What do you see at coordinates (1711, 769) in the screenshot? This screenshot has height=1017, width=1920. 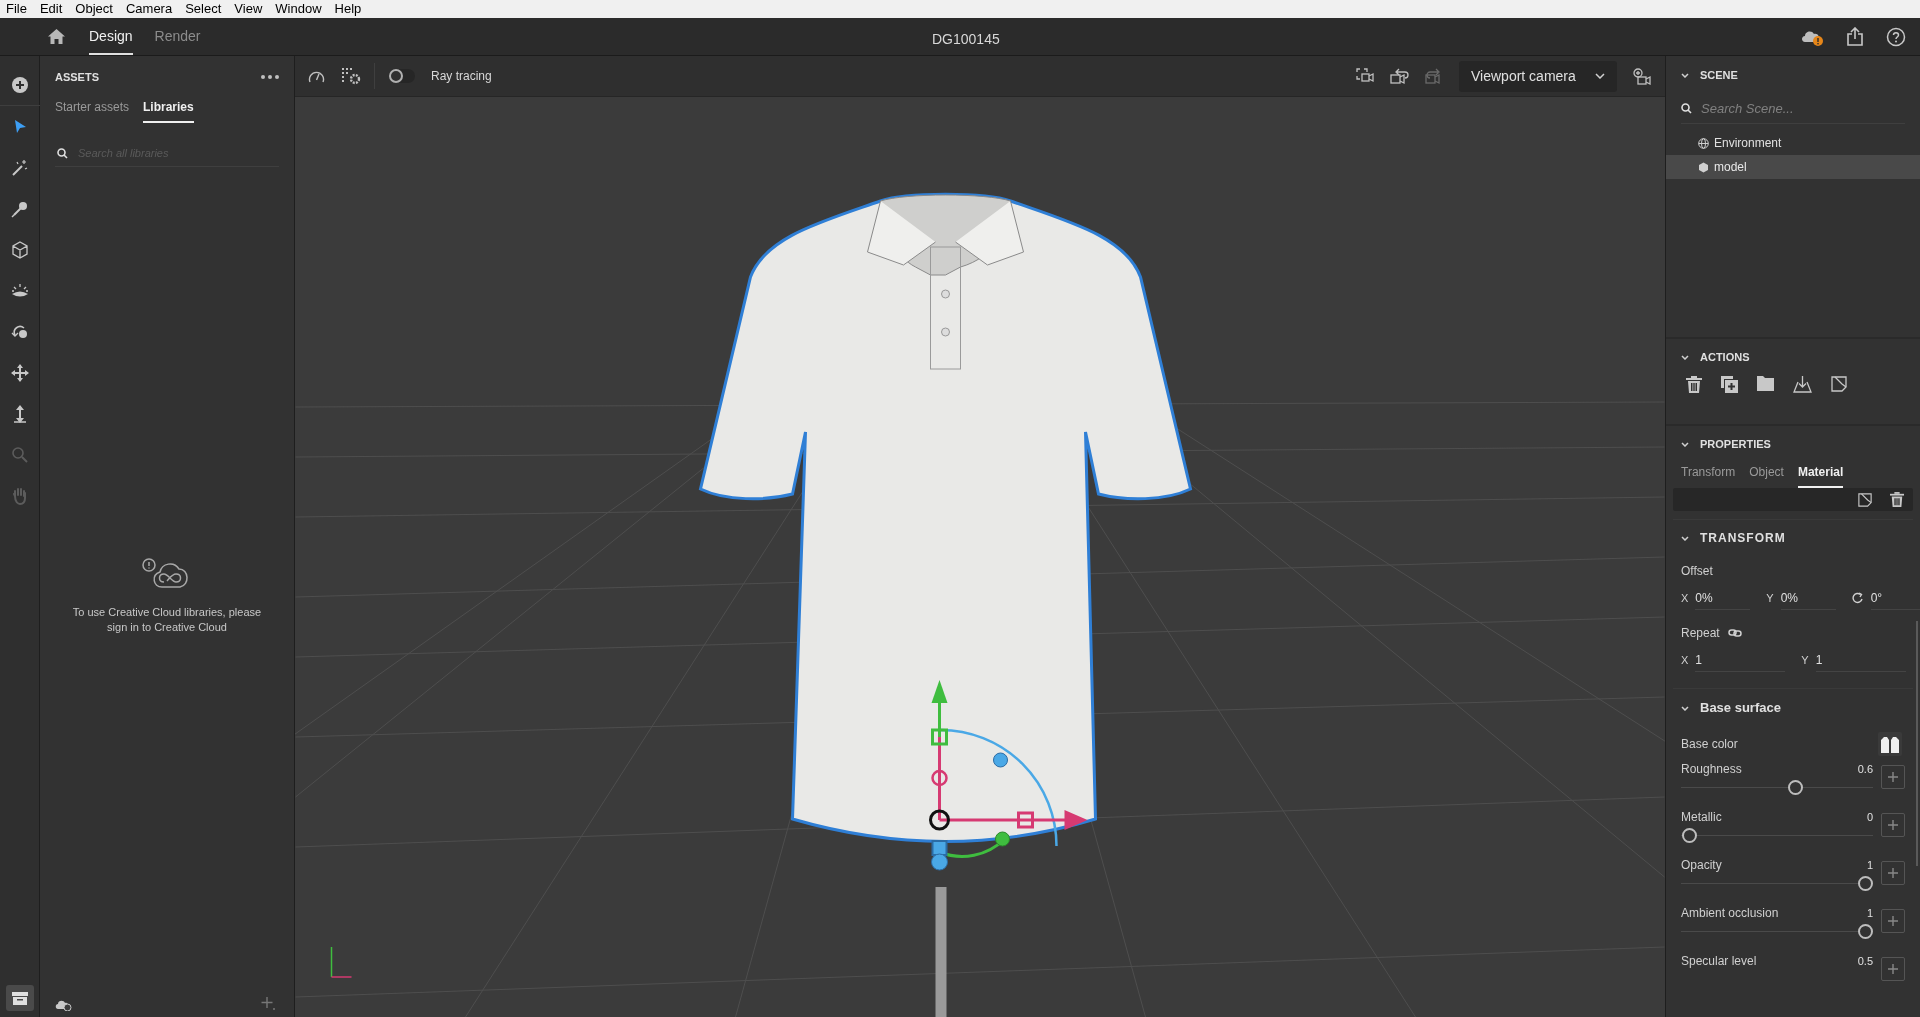 I see `slider-label: Roughness` at bounding box center [1711, 769].